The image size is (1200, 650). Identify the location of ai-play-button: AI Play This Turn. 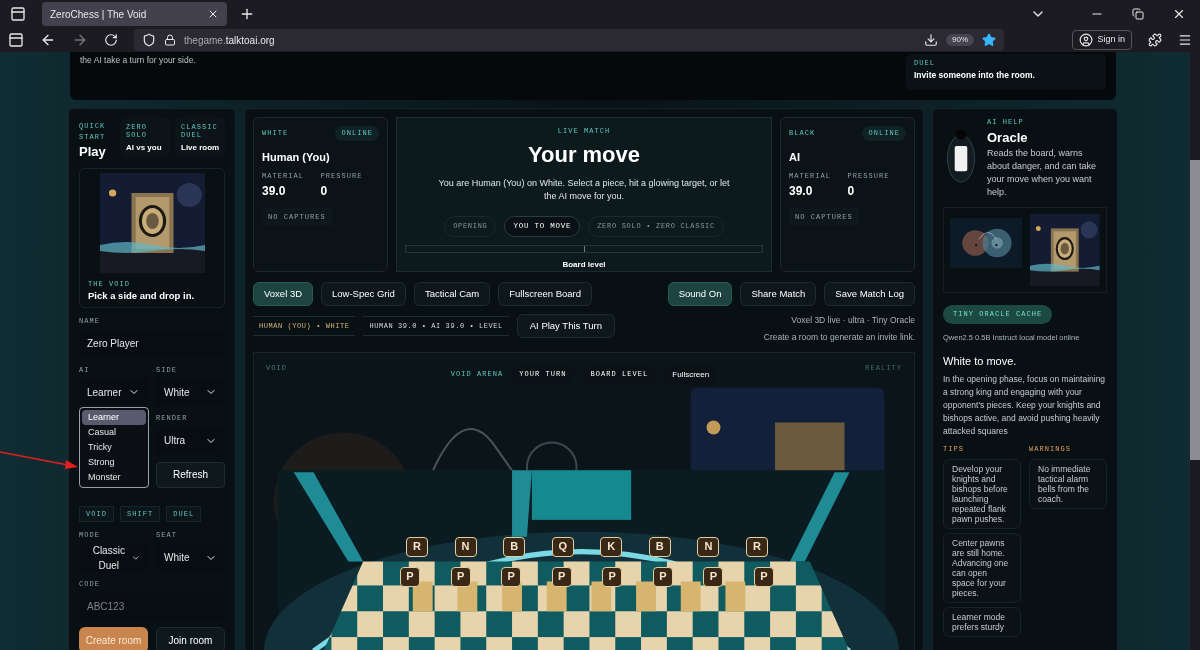
(565, 326).